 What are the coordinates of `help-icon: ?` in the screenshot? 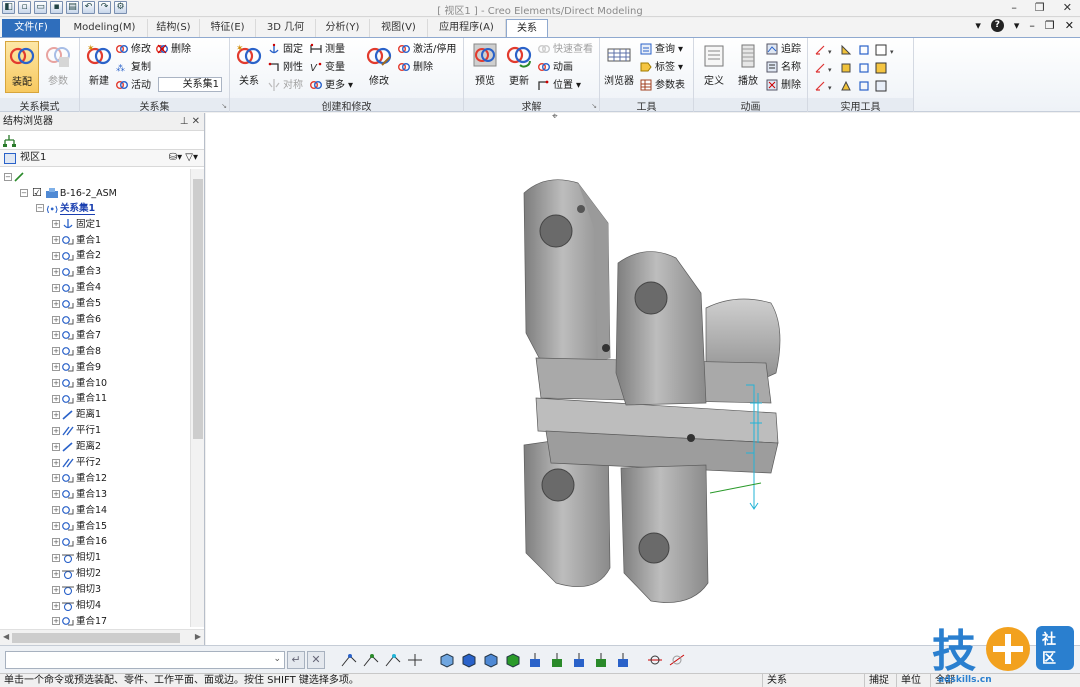 It's located at (997, 25).